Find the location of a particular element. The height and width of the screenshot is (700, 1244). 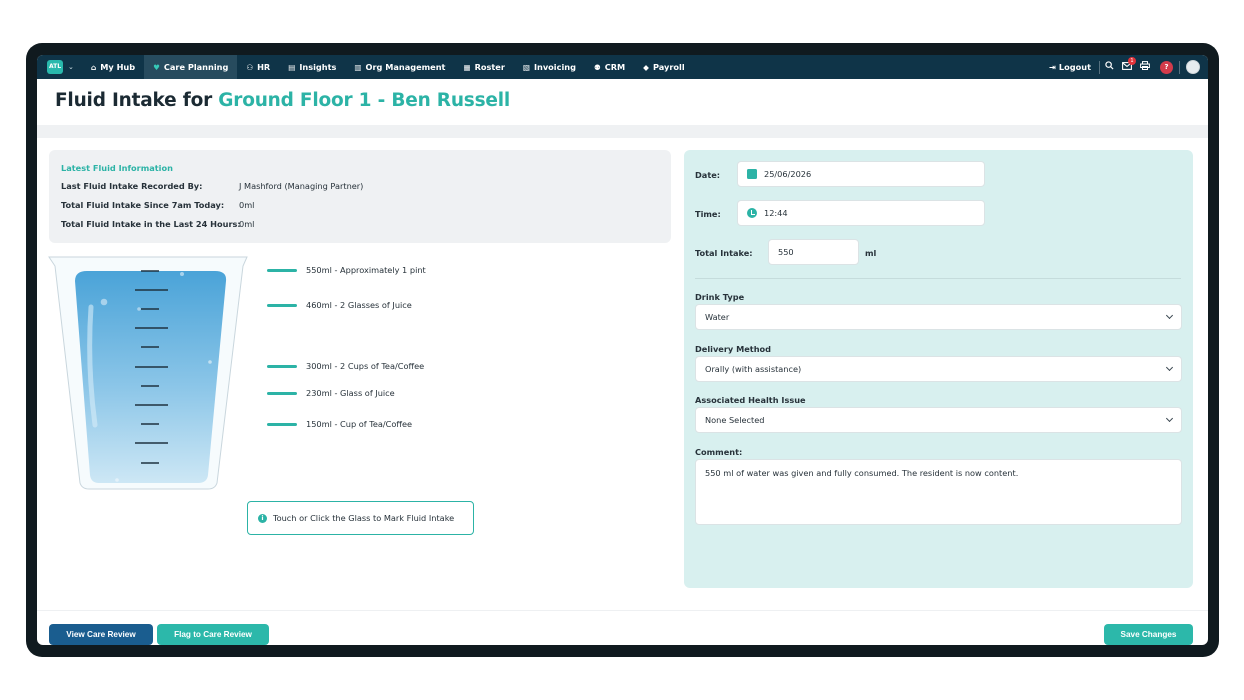

measure-230ml: 230ml - Glass of Juice is located at coordinates (331, 393).